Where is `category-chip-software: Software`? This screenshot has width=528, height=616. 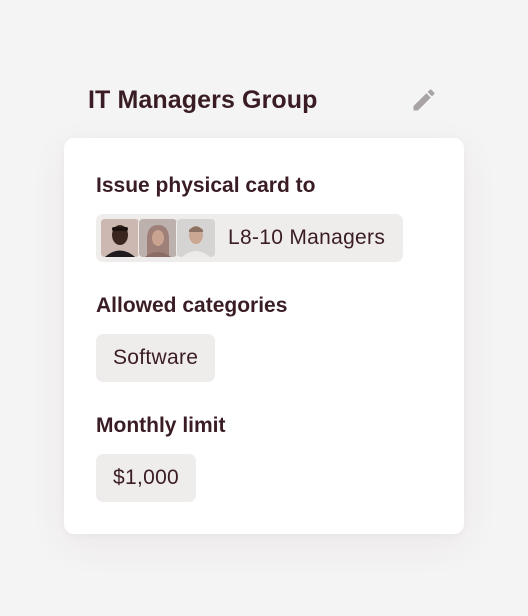 category-chip-software: Software is located at coordinates (156, 358).